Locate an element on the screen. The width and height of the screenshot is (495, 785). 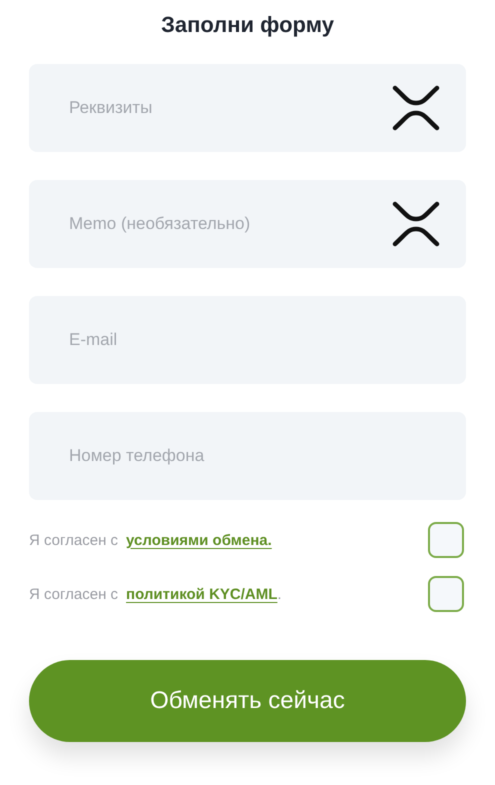
agreement-text: Я согласен с политикой KYC/AML. is located at coordinates (155, 594).